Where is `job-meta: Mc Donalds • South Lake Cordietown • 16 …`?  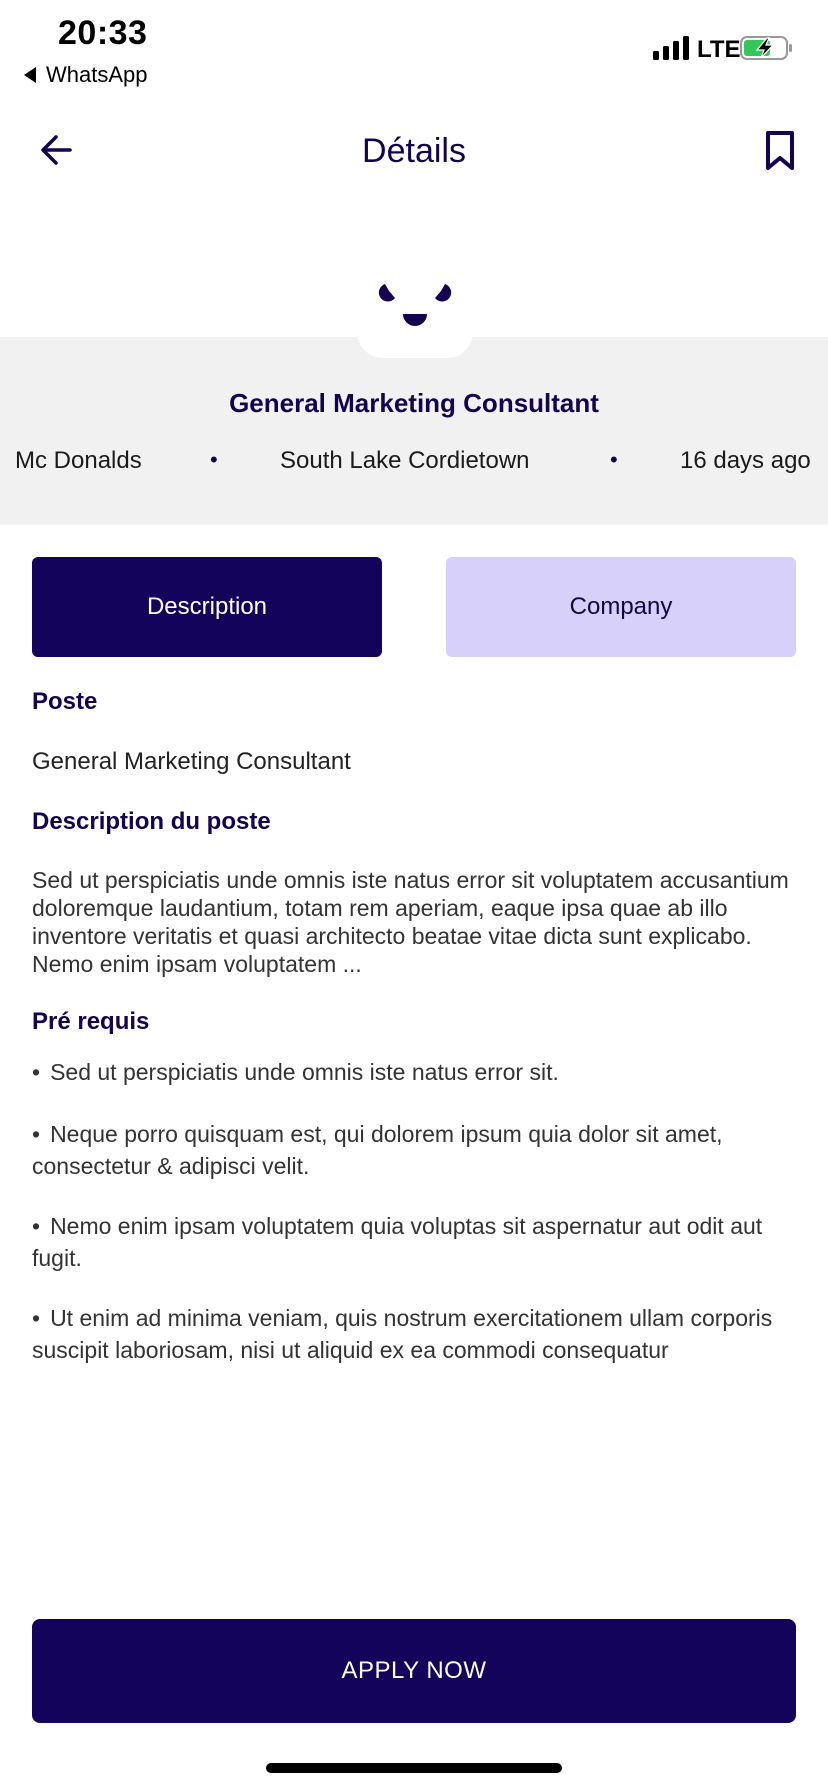 job-meta: Mc Donalds • South Lake Cordietown • 16 … is located at coordinates (414, 465).